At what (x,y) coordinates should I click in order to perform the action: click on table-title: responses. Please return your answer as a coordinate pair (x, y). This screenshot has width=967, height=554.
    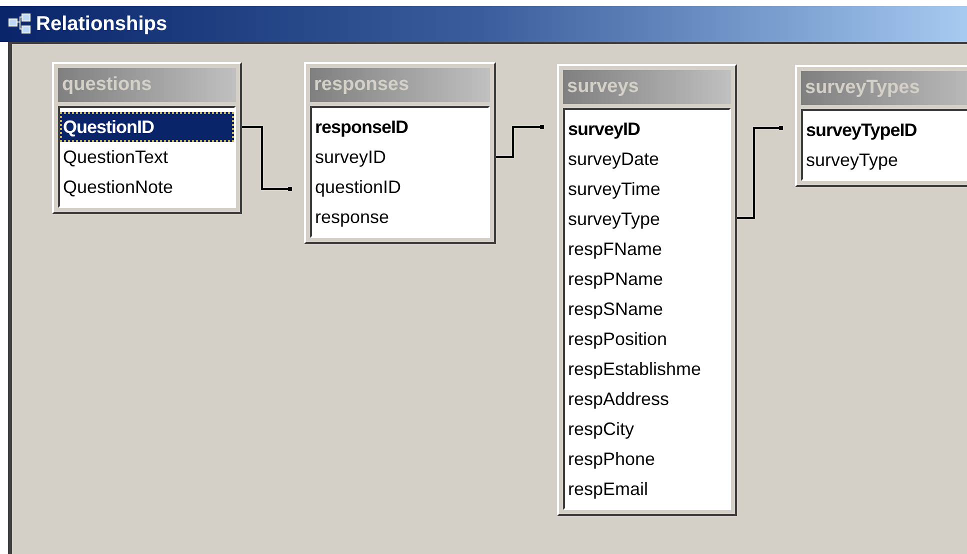
    Looking at the image, I should click on (400, 85).